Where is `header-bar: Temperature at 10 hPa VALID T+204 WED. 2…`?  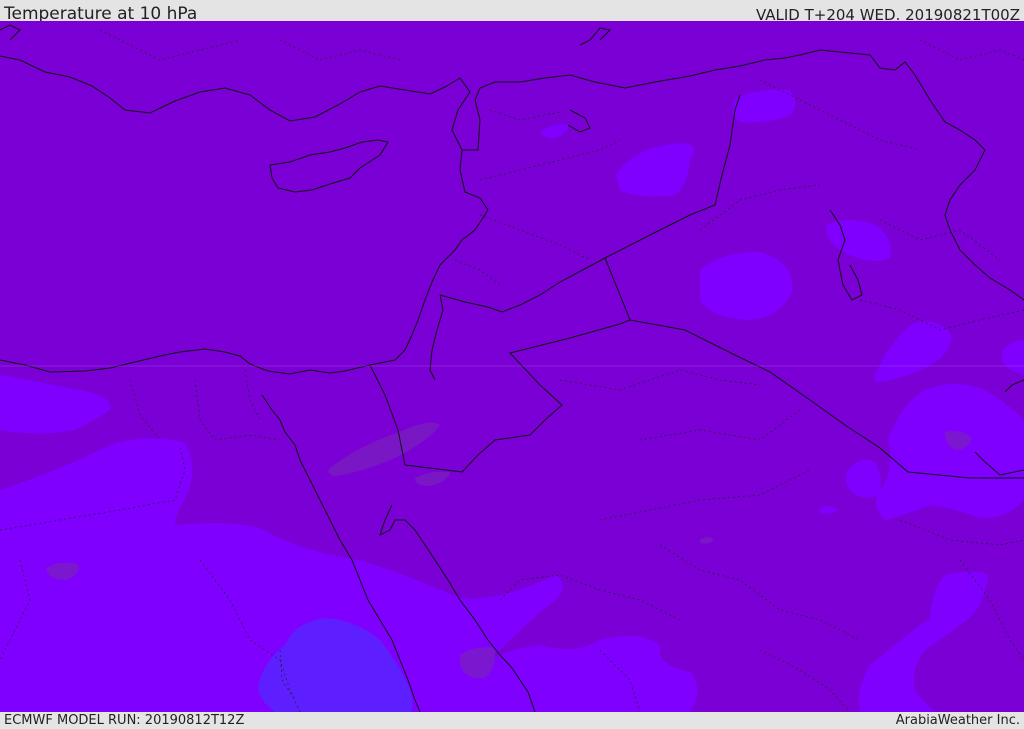 header-bar: Temperature at 10 hPa VALID T+204 WED. 2… is located at coordinates (512, 12).